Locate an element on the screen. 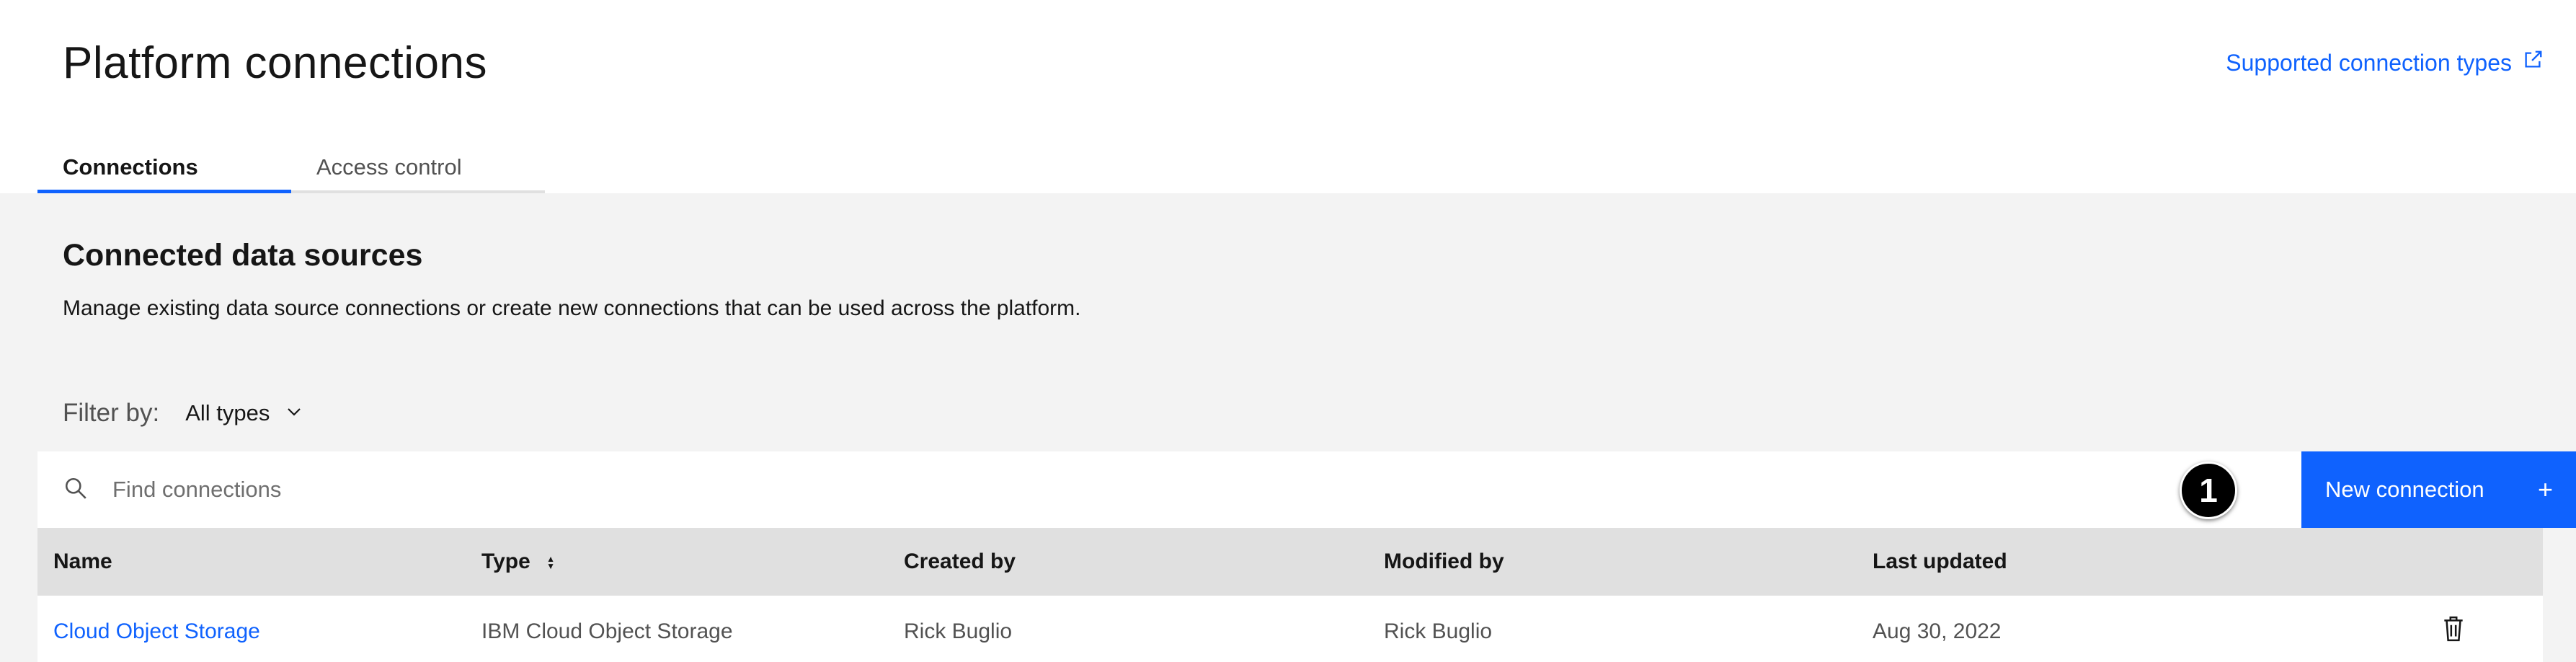 The height and width of the screenshot is (662, 2576). tab-connections: Connections is located at coordinates (164, 168).